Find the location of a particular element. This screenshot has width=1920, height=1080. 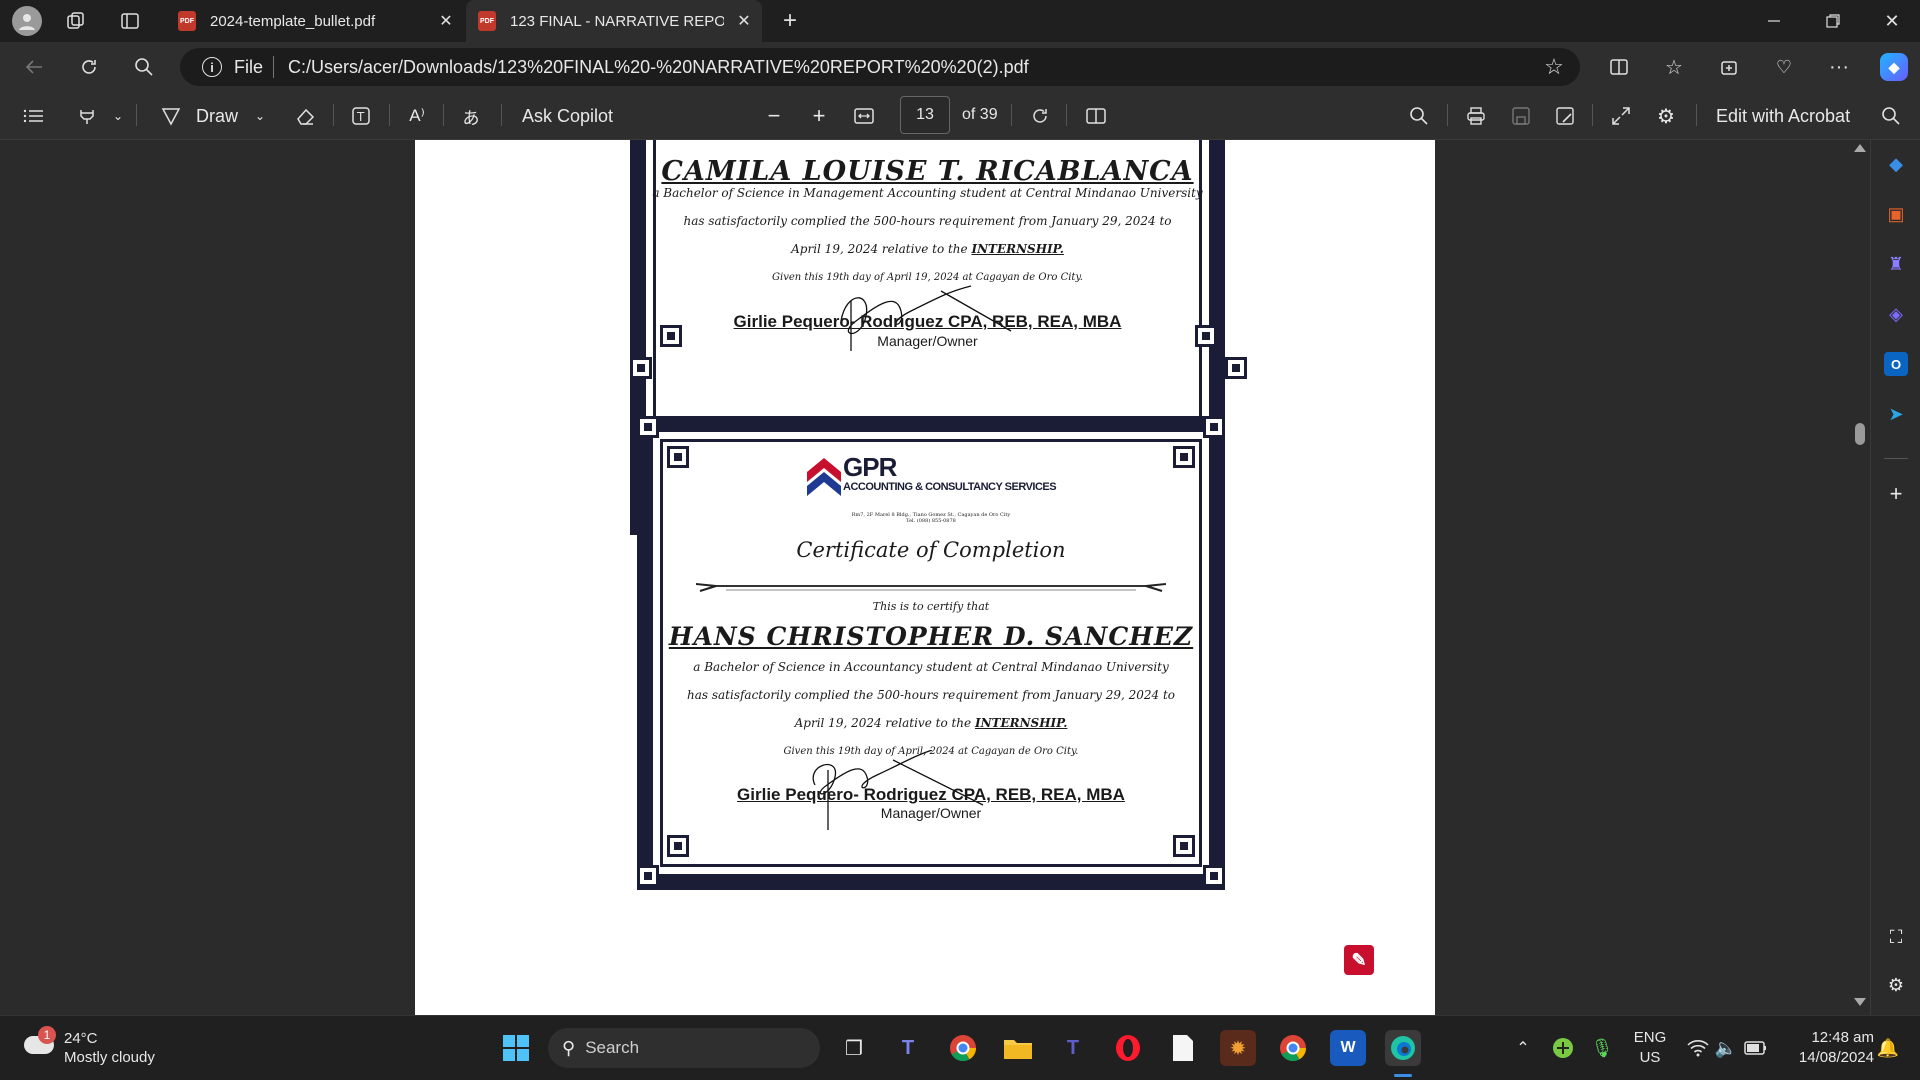

shopping-tag-icon: ◆ is located at coordinates (1896, 164).